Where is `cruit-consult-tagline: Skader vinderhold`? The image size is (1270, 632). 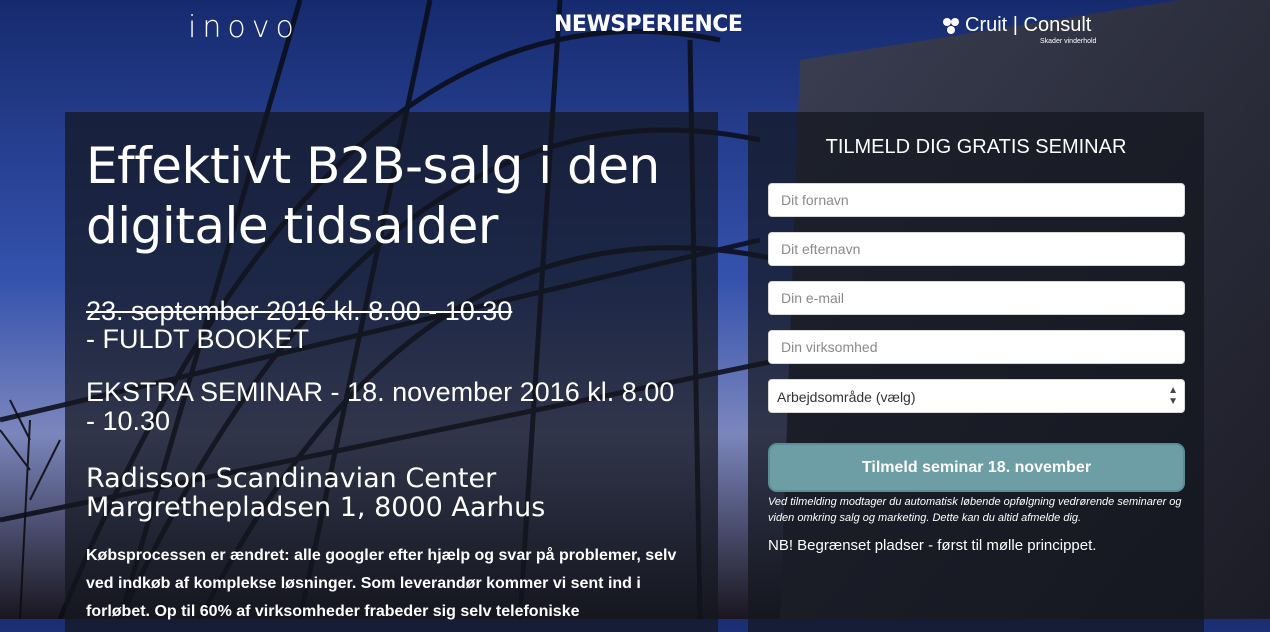 cruit-consult-tagline: Skader vinderhold is located at coordinates (1068, 41).